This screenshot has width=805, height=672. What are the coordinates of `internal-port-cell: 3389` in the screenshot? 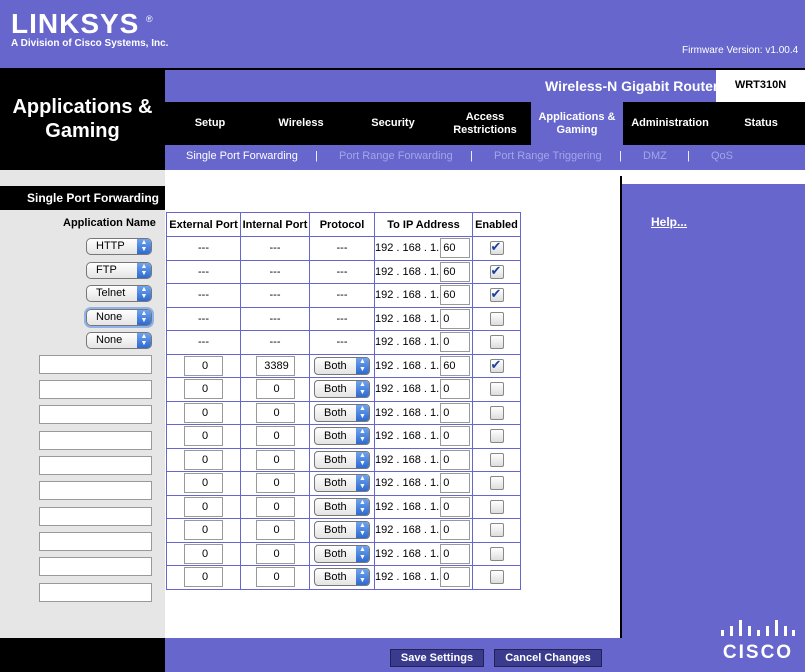 It's located at (275, 365).